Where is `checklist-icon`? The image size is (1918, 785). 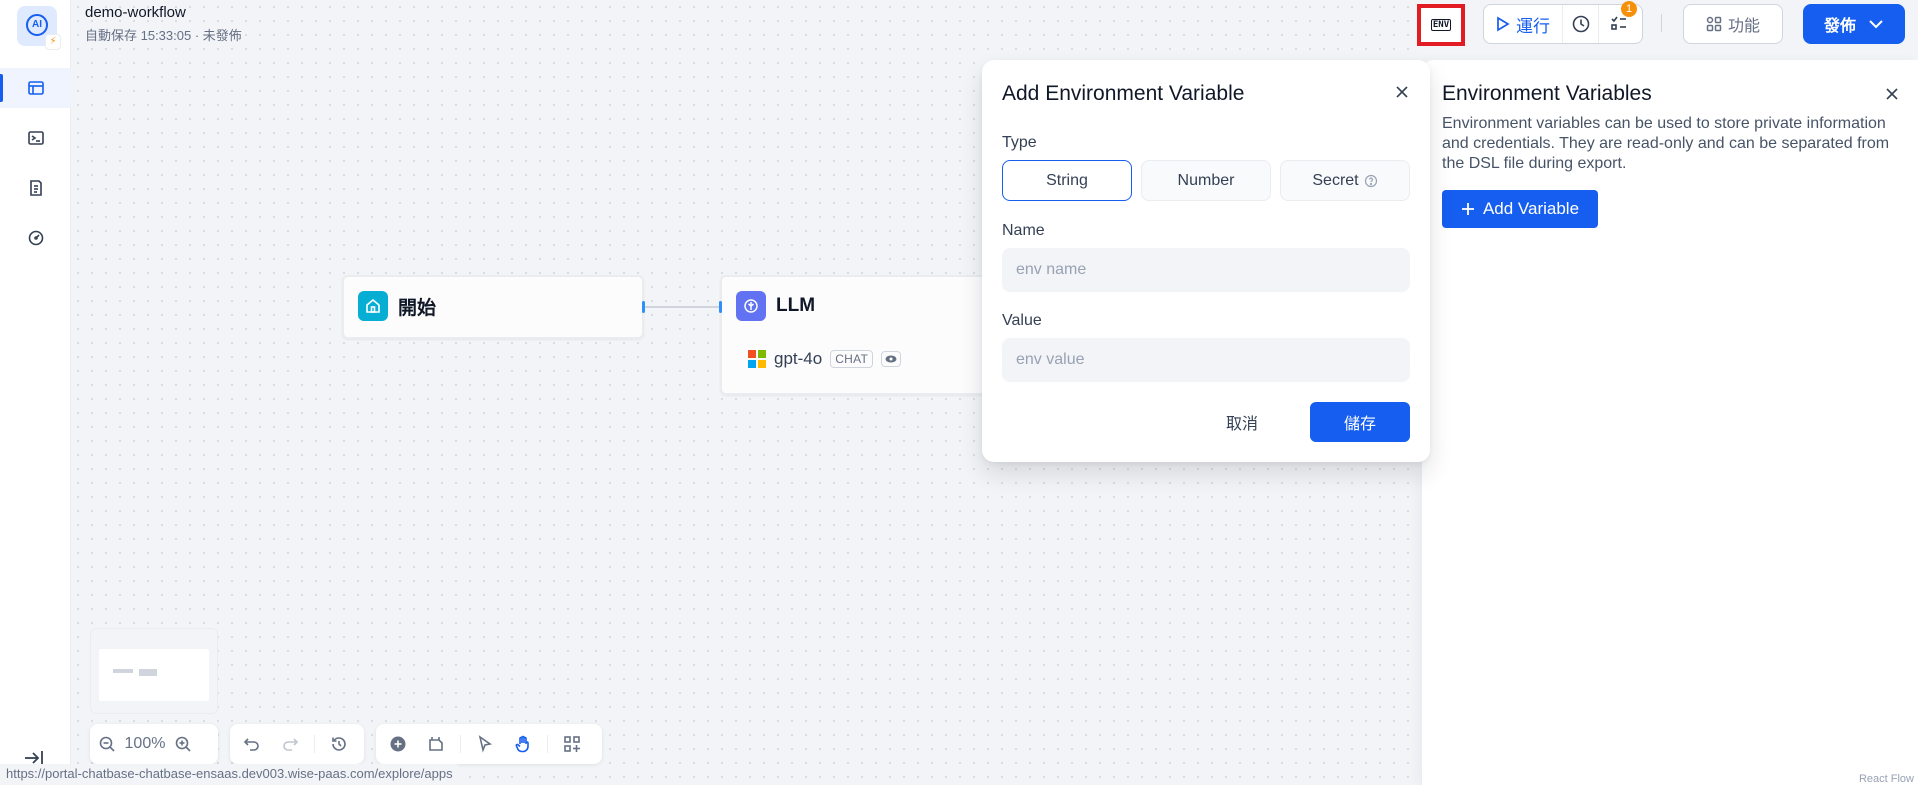
checklist-icon is located at coordinates (1618, 23).